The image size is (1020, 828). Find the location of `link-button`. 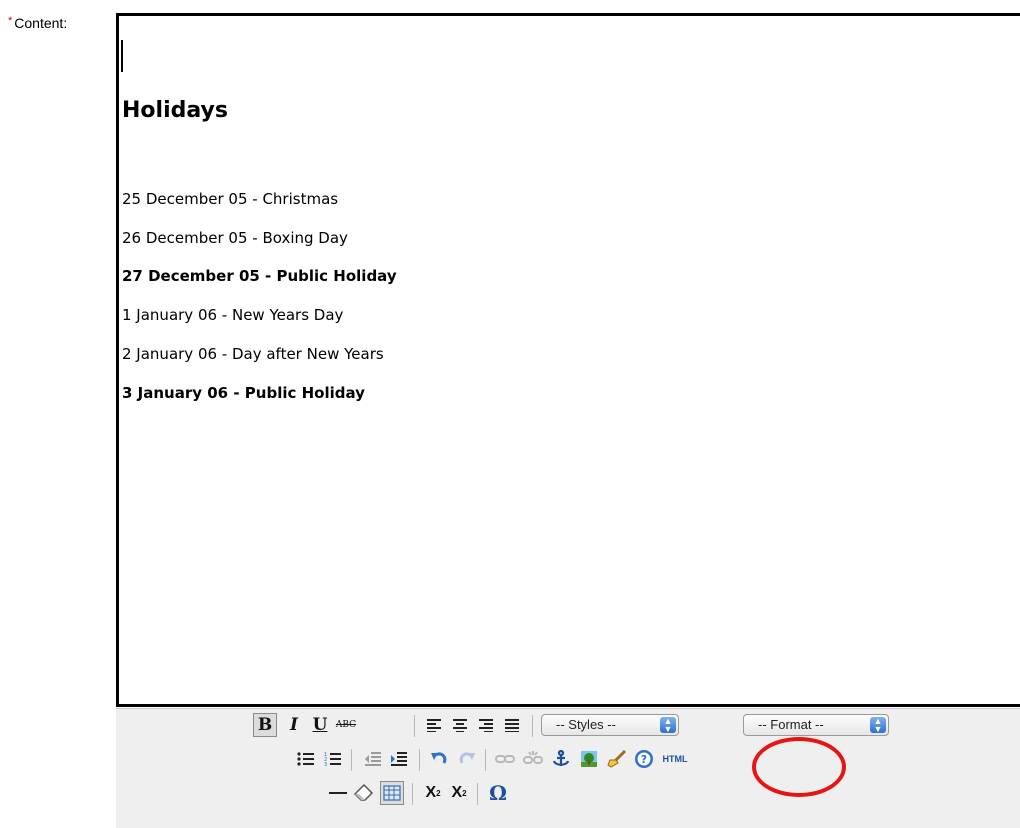

link-button is located at coordinates (505, 759).